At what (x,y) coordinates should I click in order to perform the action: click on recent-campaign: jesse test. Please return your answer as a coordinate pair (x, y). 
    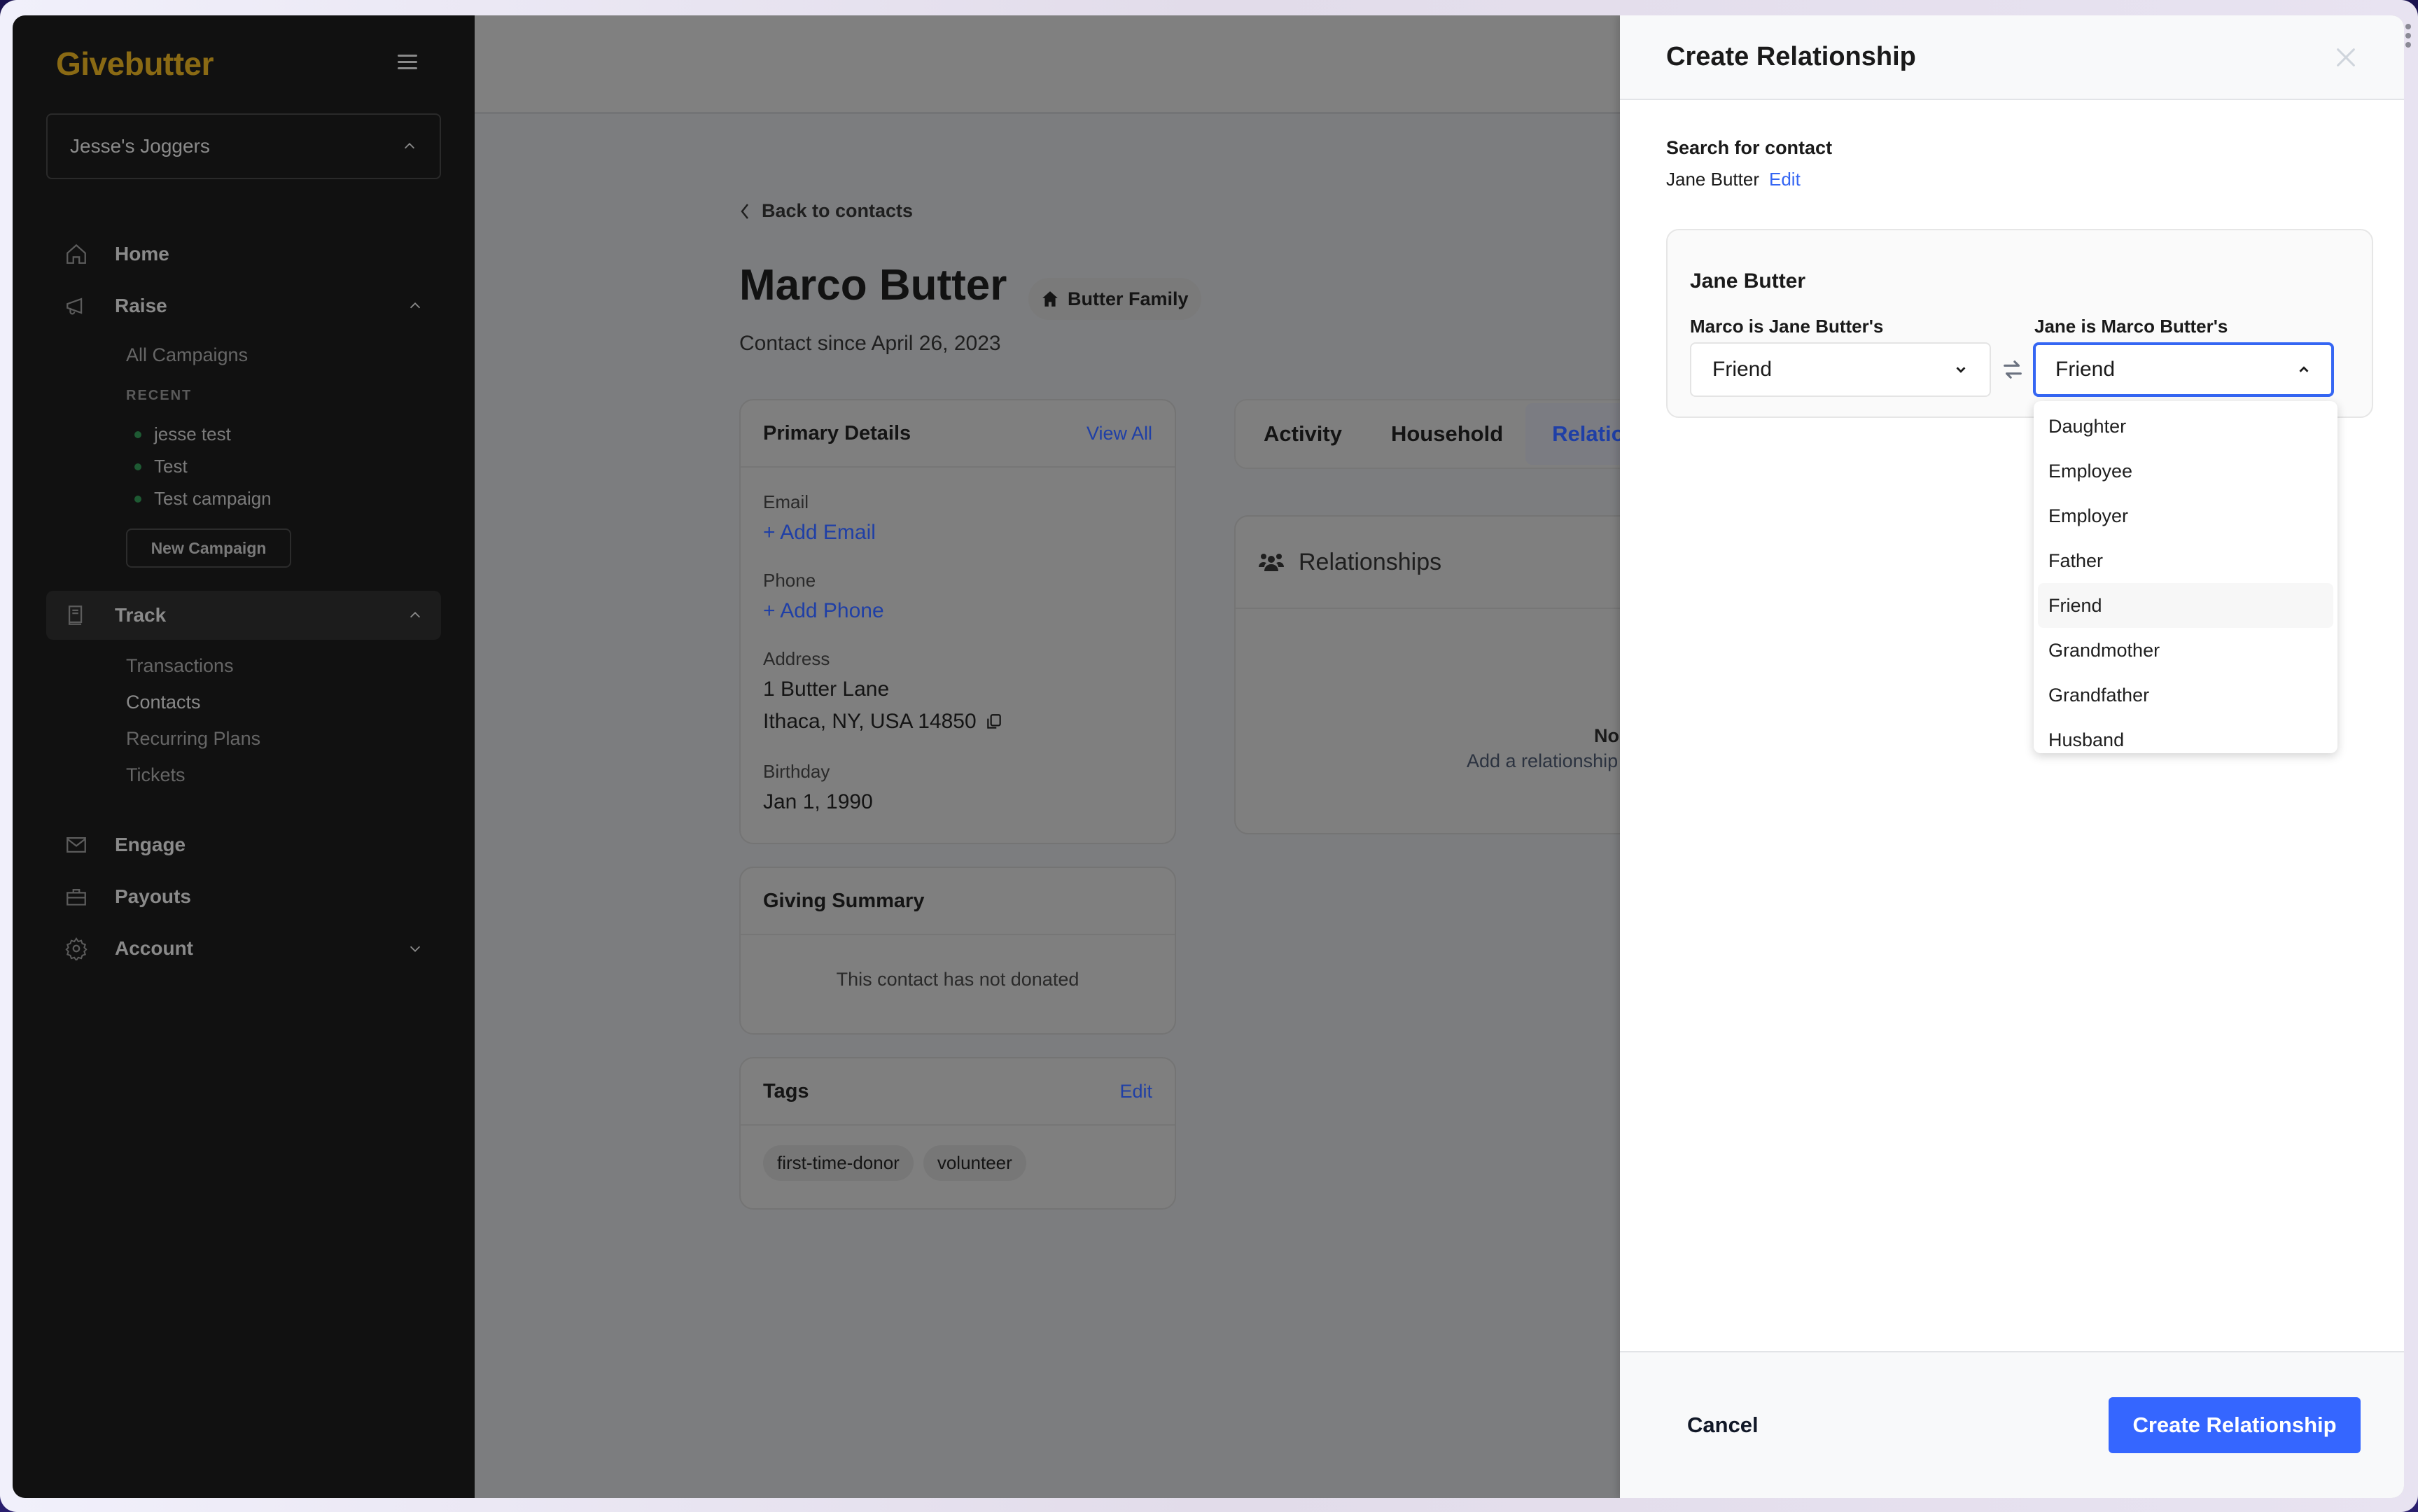
    Looking at the image, I should click on (182, 434).